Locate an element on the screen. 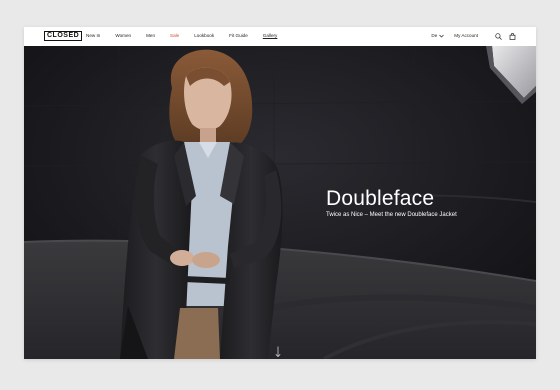 The height and width of the screenshot is (390, 560). nav-item-lookbook: Lookbook is located at coordinates (204, 36).